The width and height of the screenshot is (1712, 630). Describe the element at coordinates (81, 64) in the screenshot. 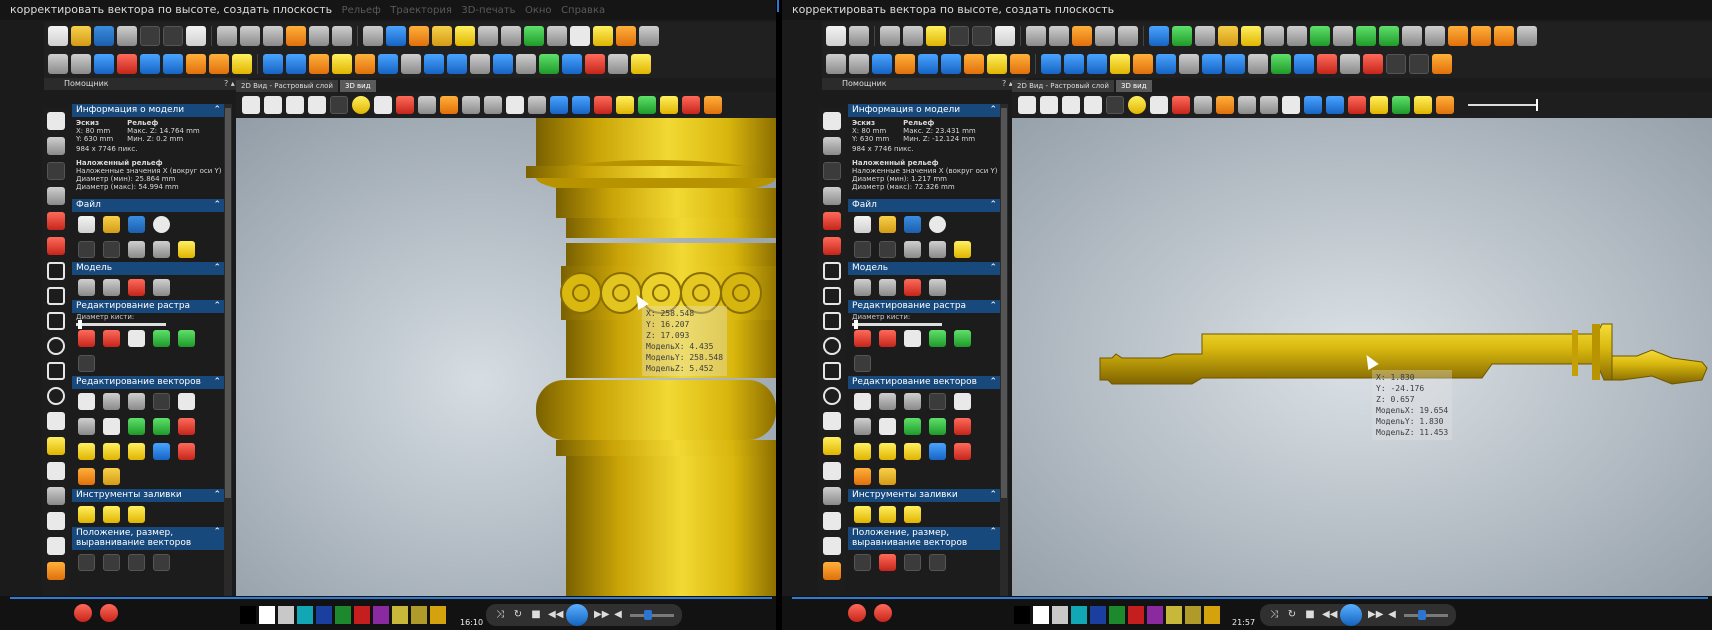

I see `brain-icon` at that location.